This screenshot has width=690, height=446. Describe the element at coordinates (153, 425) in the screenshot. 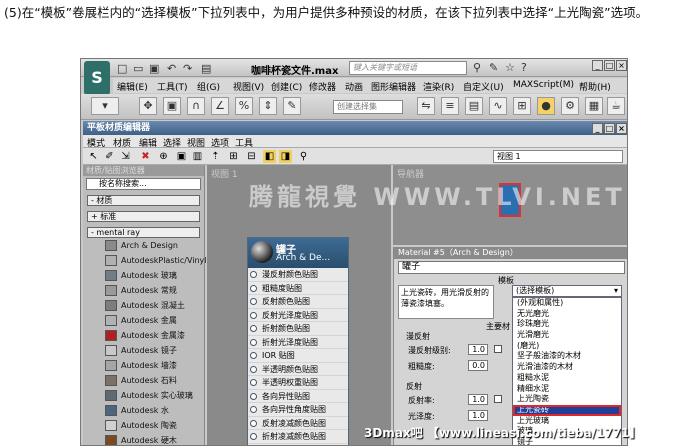

I see `material-list-item: Autodesk 陶瓷` at that location.